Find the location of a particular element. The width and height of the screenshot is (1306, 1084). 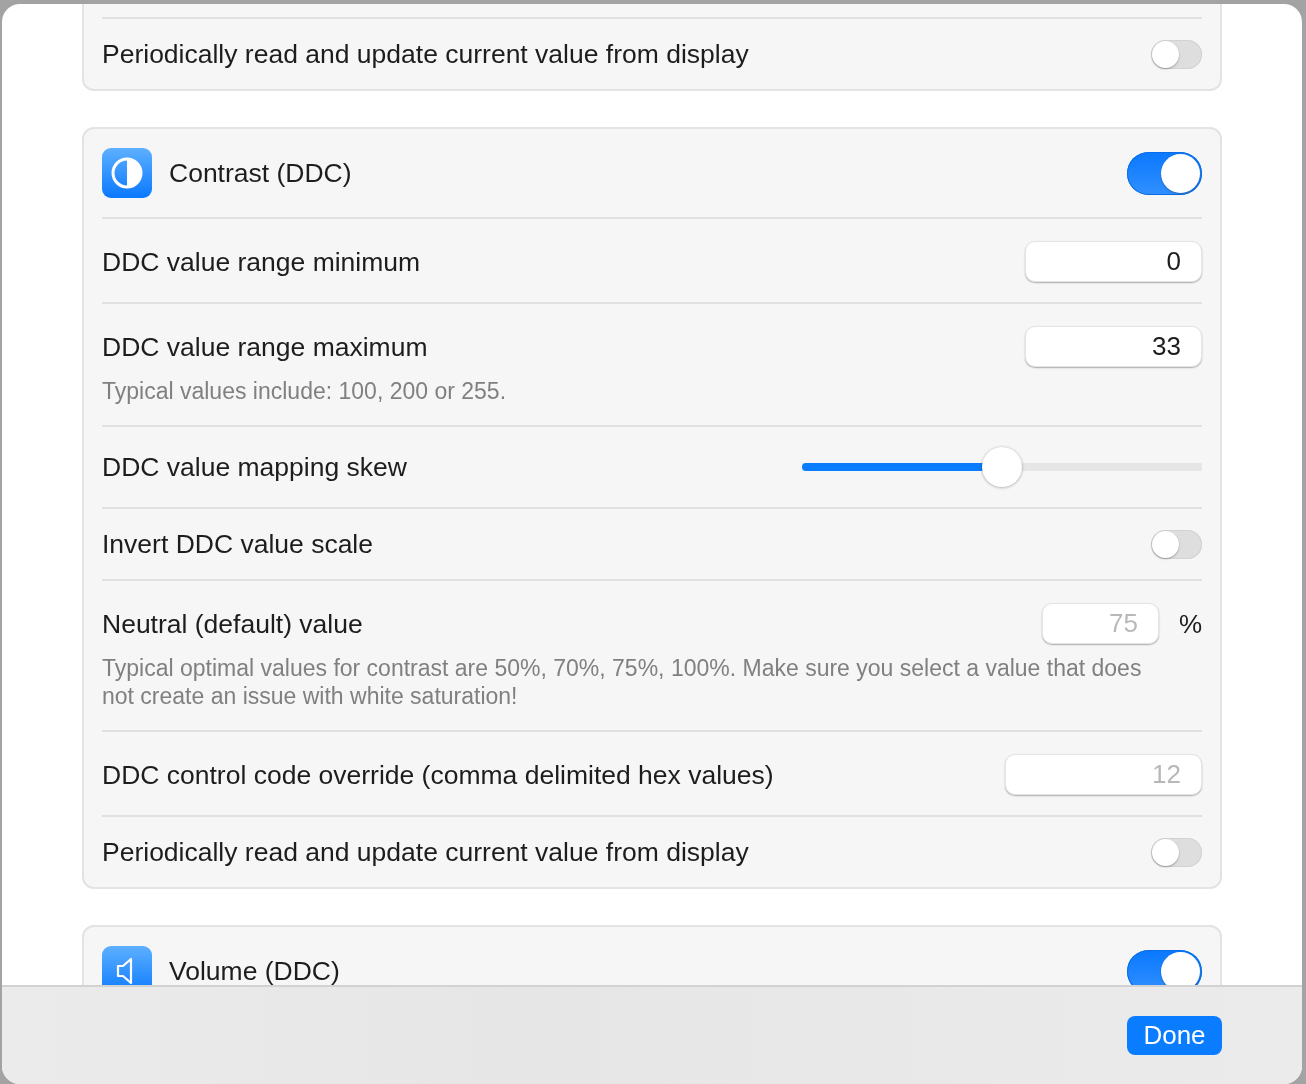

section-title: Volume (DDC) is located at coordinates (254, 970).